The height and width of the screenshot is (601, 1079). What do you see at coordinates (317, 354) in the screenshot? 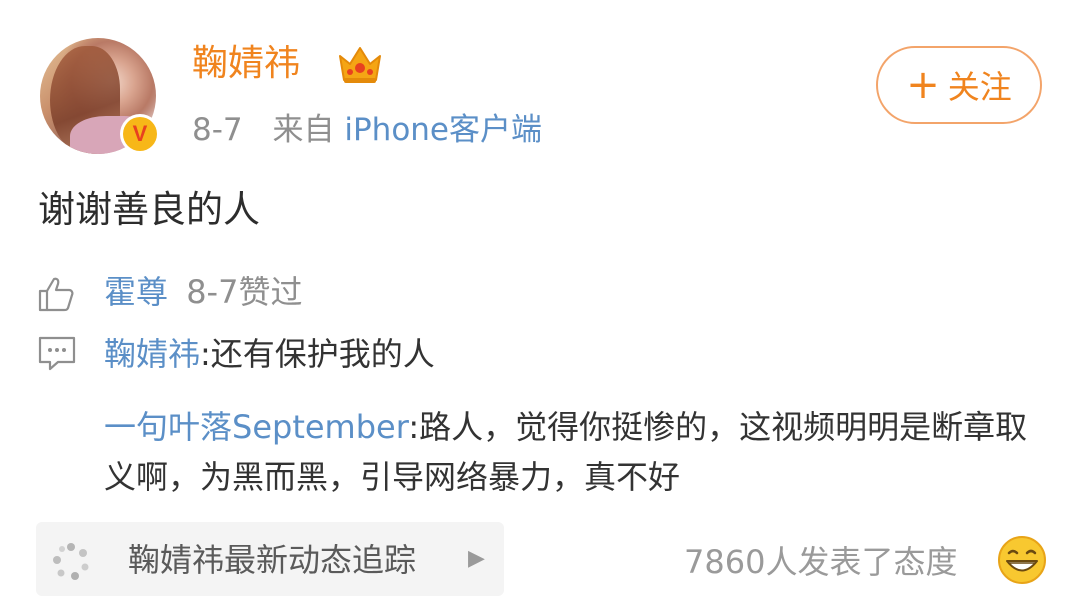
I see `comment-text: :还有保护我的人` at bounding box center [317, 354].